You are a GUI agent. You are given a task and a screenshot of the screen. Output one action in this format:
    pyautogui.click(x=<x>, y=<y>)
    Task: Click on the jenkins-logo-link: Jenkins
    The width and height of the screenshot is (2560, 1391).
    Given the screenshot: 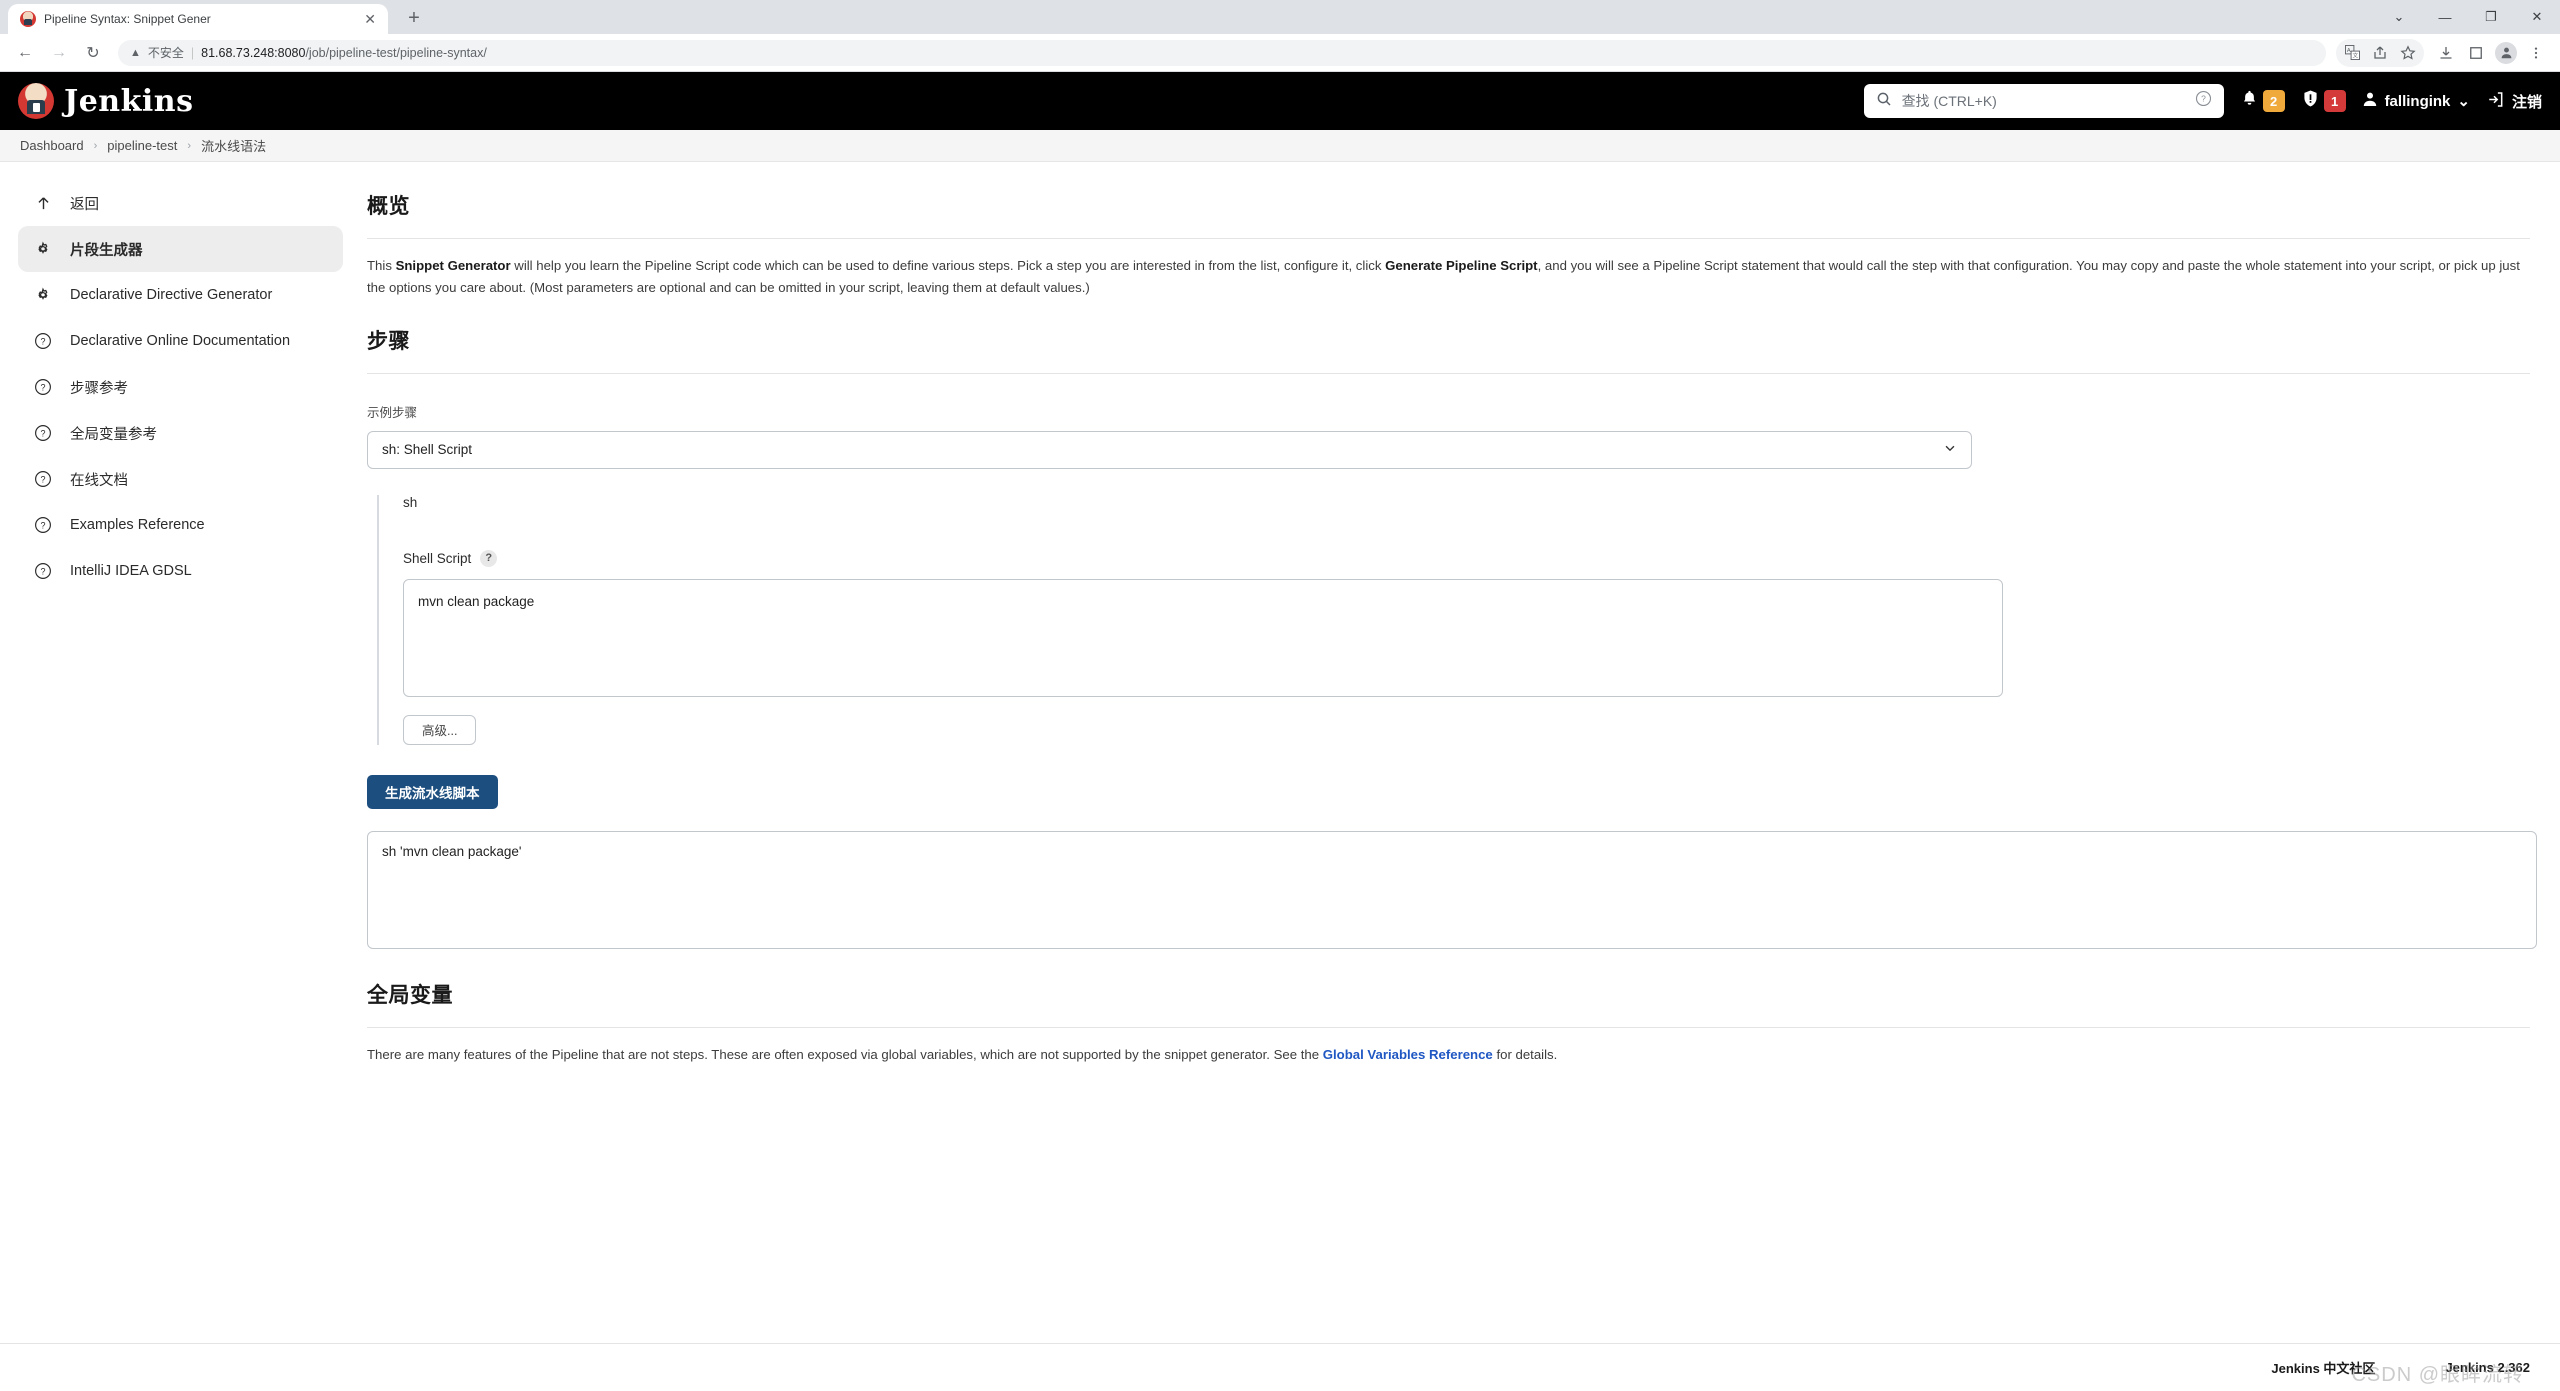 What is the action you would take?
    pyautogui.click(x=105, y=101)
    